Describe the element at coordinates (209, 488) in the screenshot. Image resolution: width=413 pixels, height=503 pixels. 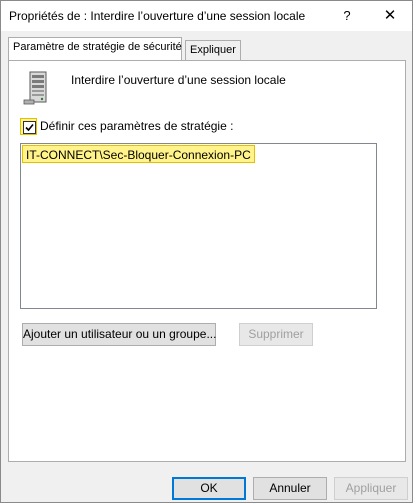
I see `ok-button: OK` at that location.